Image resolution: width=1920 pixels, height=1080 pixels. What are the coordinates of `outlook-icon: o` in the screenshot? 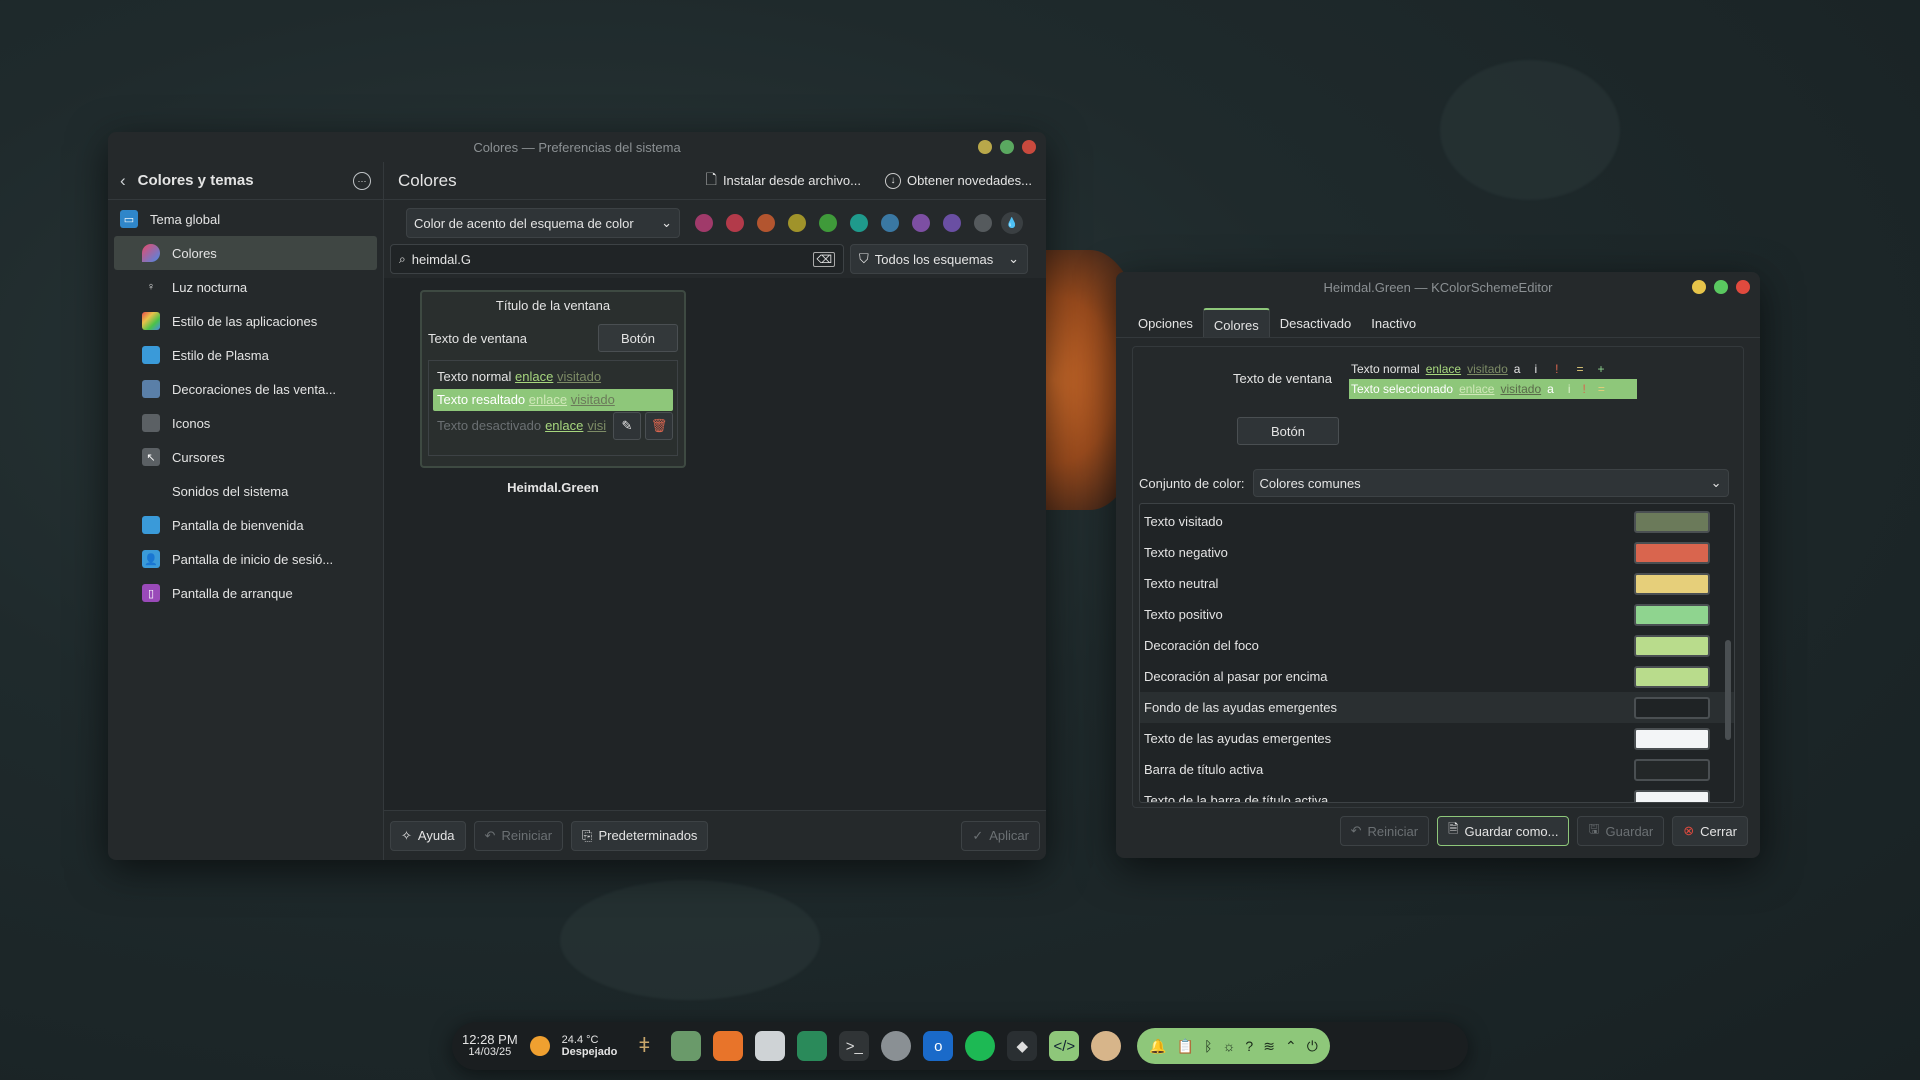 It's located at (938, 1046).